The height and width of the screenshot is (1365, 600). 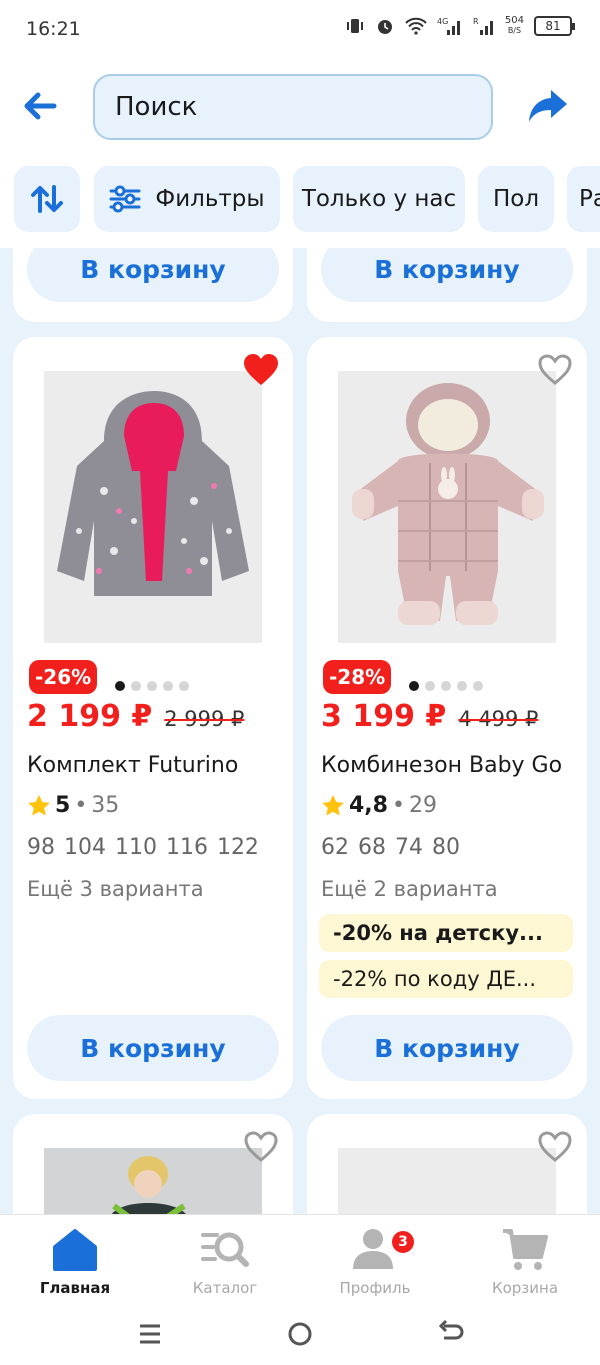 What do you see at coordinates (63, 805) in the screenshot?
I see `rating-value: 5` at bounding box center [63, 805].